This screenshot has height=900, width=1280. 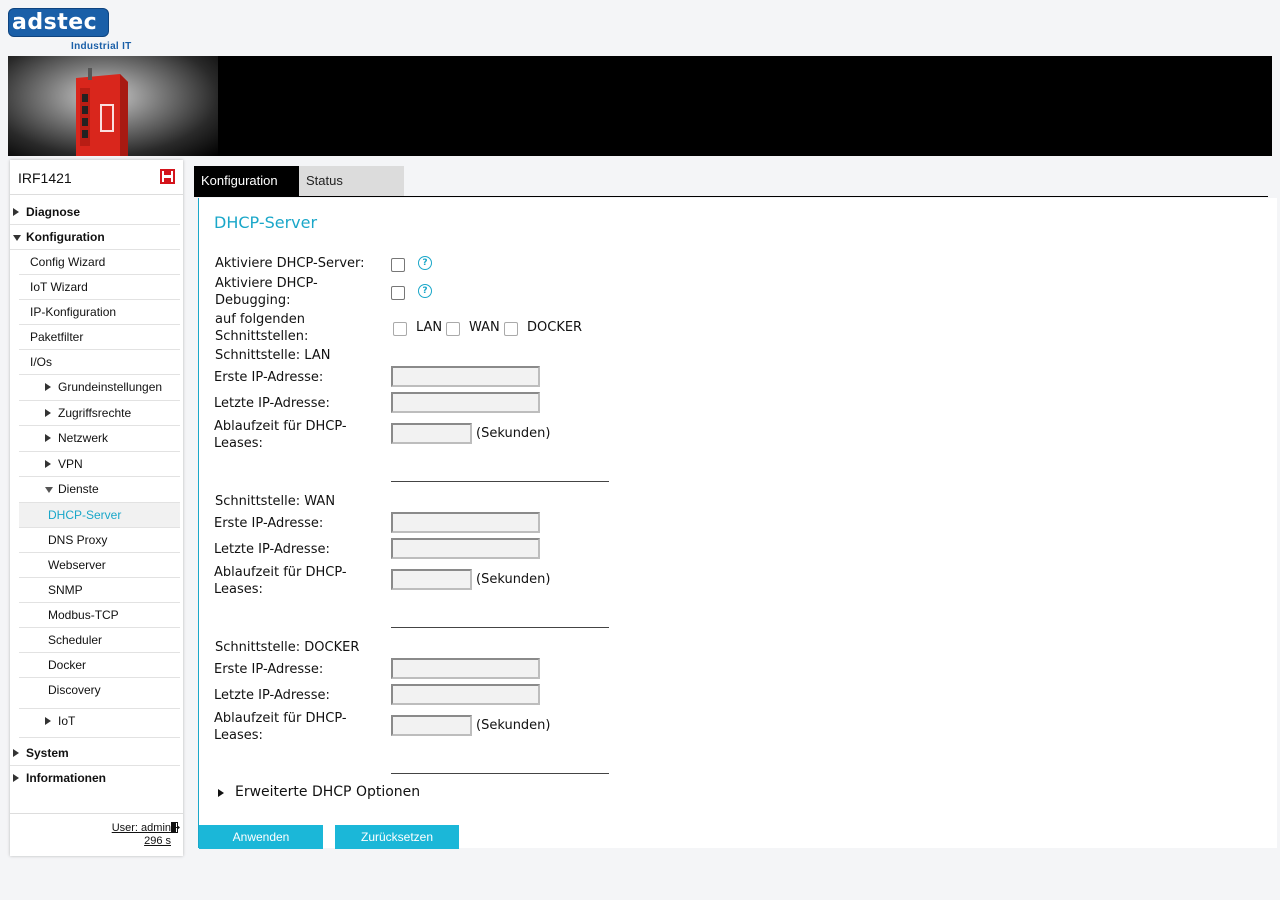 What do you see at coordinates (431, 725) in the screenshot?
I see `docker-lease-input` at bounding box center [431, 725].